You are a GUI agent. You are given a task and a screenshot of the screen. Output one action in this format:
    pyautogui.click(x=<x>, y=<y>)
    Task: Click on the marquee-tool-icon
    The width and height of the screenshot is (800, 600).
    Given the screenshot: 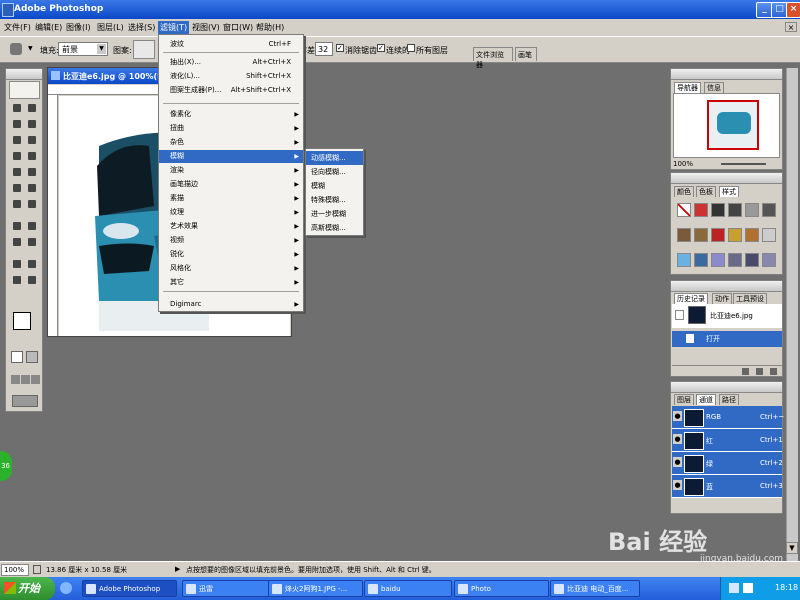 What is the action you would take?
    pyautogui.click(x=17, y=108)
    